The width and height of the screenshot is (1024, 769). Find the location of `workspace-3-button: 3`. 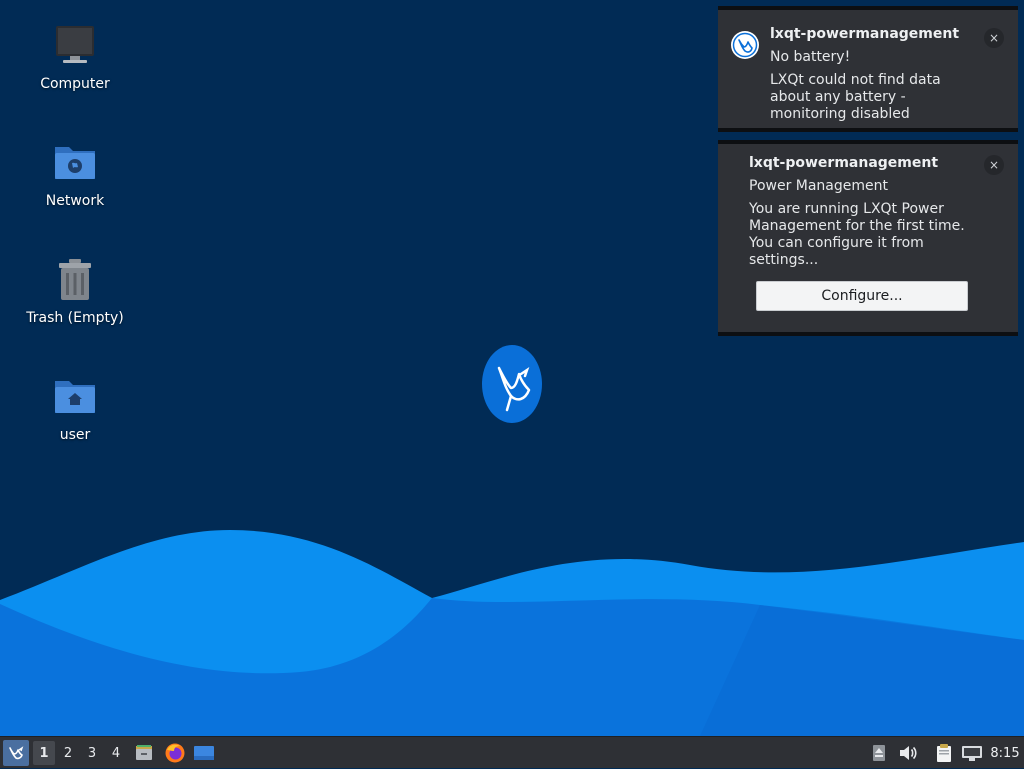

workspace-3-button: 3 is located at coordinates (92, 753).